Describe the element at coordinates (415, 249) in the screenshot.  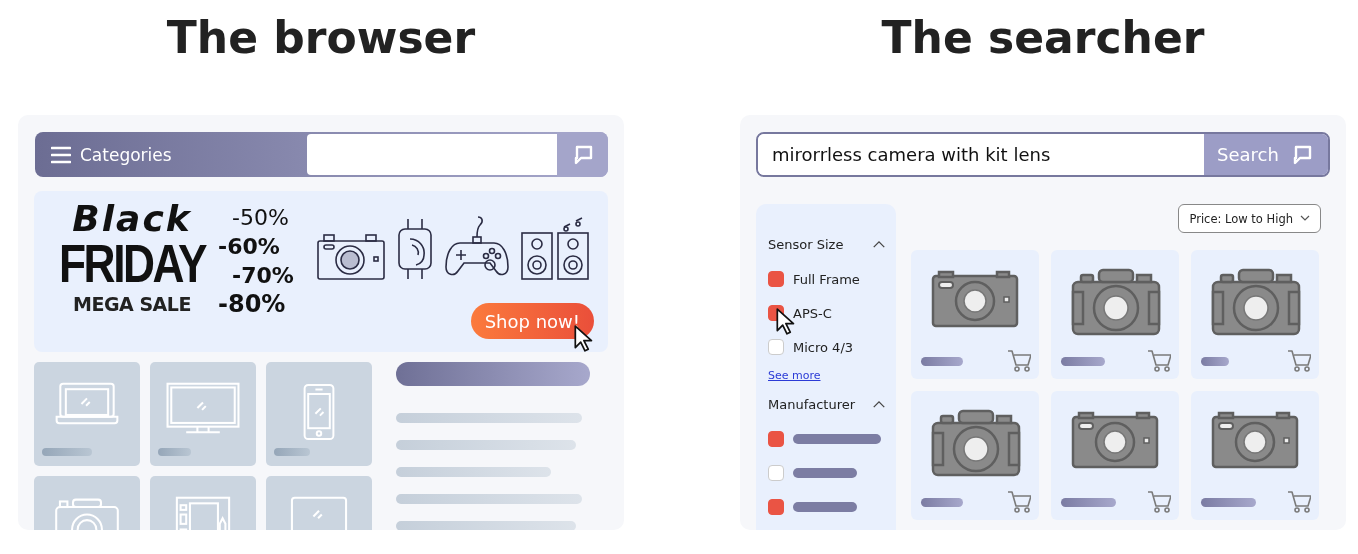
I see `watch-icon` at that location.